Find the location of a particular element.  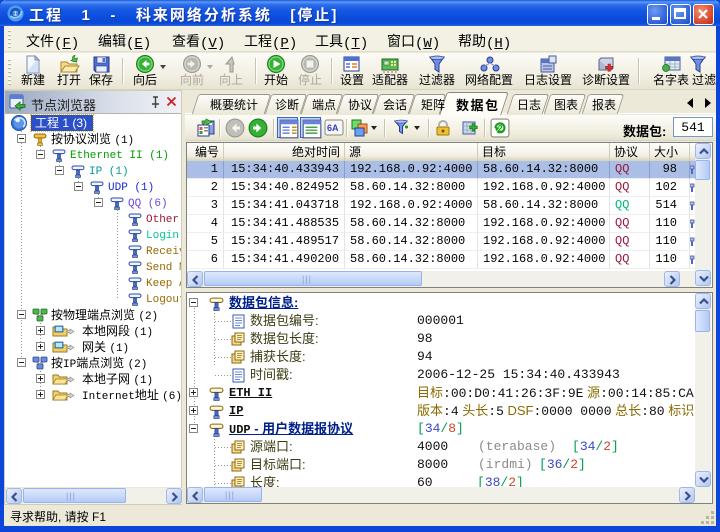

svg-text: 2 is located at coordinates (500, 128).